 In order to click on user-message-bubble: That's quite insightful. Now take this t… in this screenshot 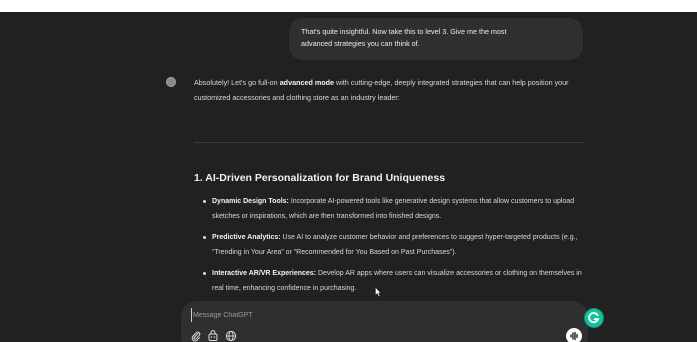, I will do `click(436, 39)`.